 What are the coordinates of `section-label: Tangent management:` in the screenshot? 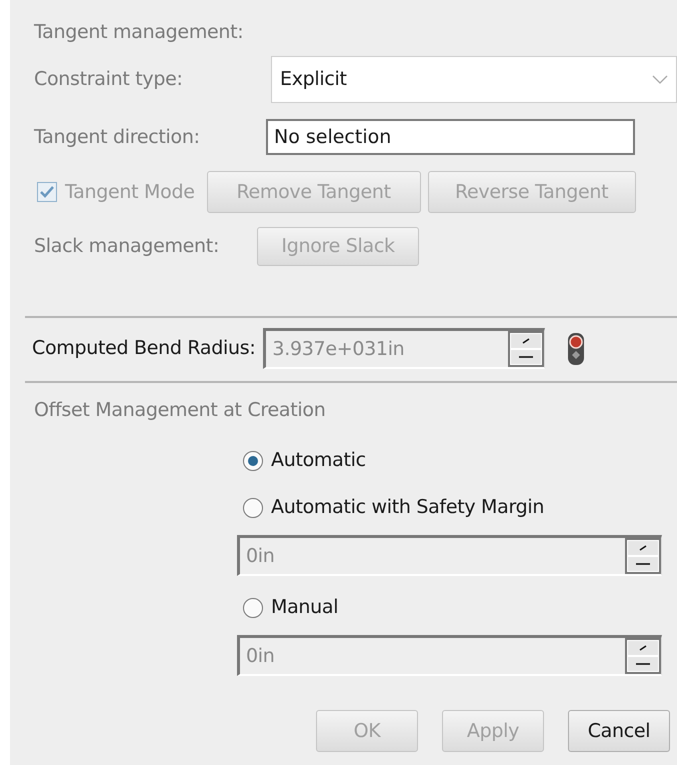 It's located at (139, 32).